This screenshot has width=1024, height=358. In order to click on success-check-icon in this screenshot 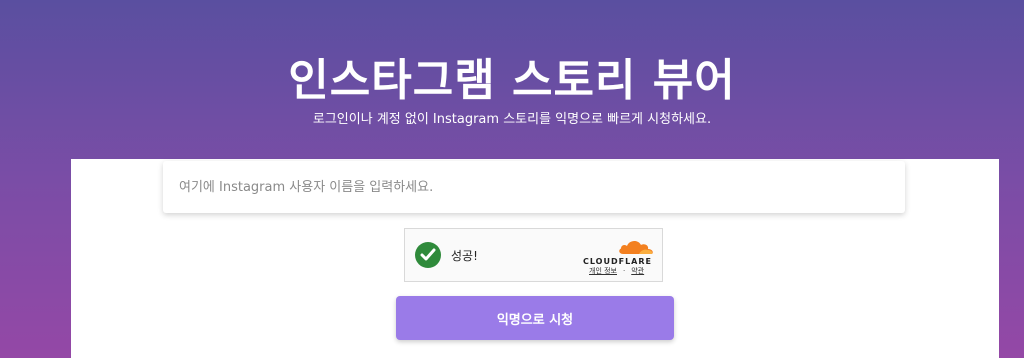, I will do `click(428, 255)`.